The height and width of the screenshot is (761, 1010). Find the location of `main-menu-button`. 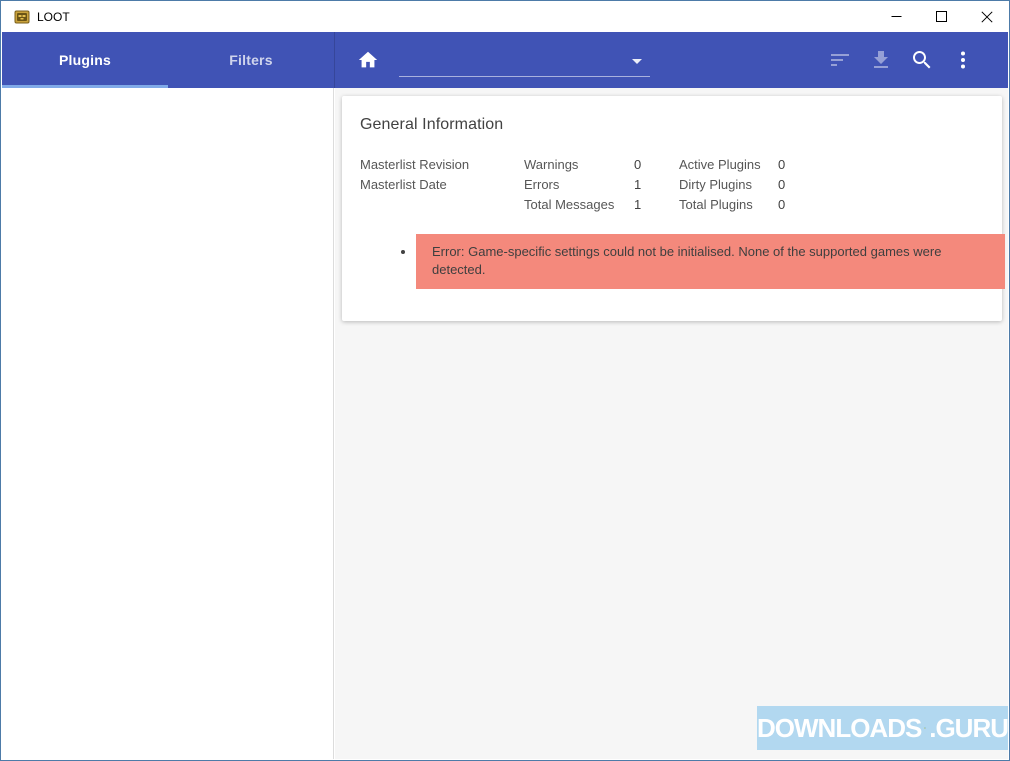

main-menu-button is located at coordinates (963, 60).